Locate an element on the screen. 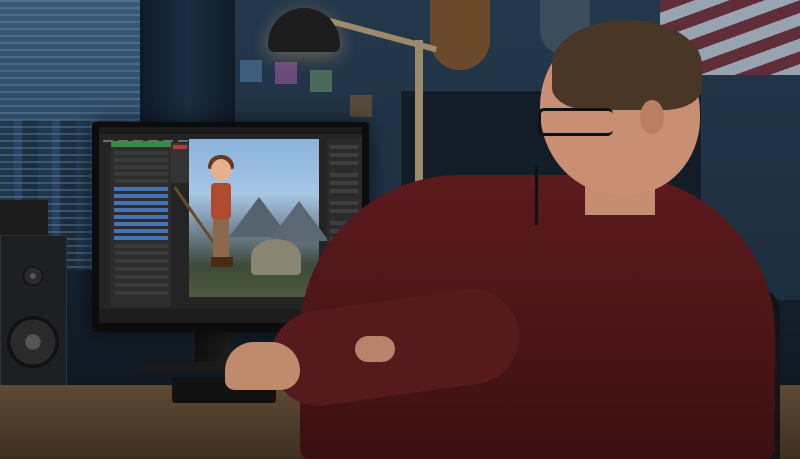  wall-guitar is located at coordinates (460, 35).